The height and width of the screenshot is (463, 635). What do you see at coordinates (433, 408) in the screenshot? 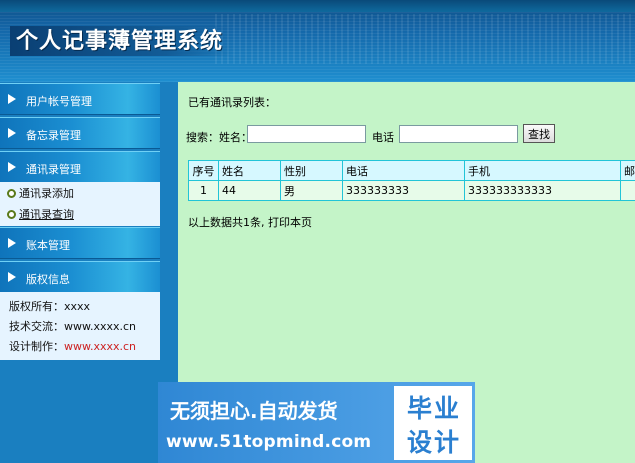
I see `watermark-logo-text: 毕业` at bounding box center [433, 408].